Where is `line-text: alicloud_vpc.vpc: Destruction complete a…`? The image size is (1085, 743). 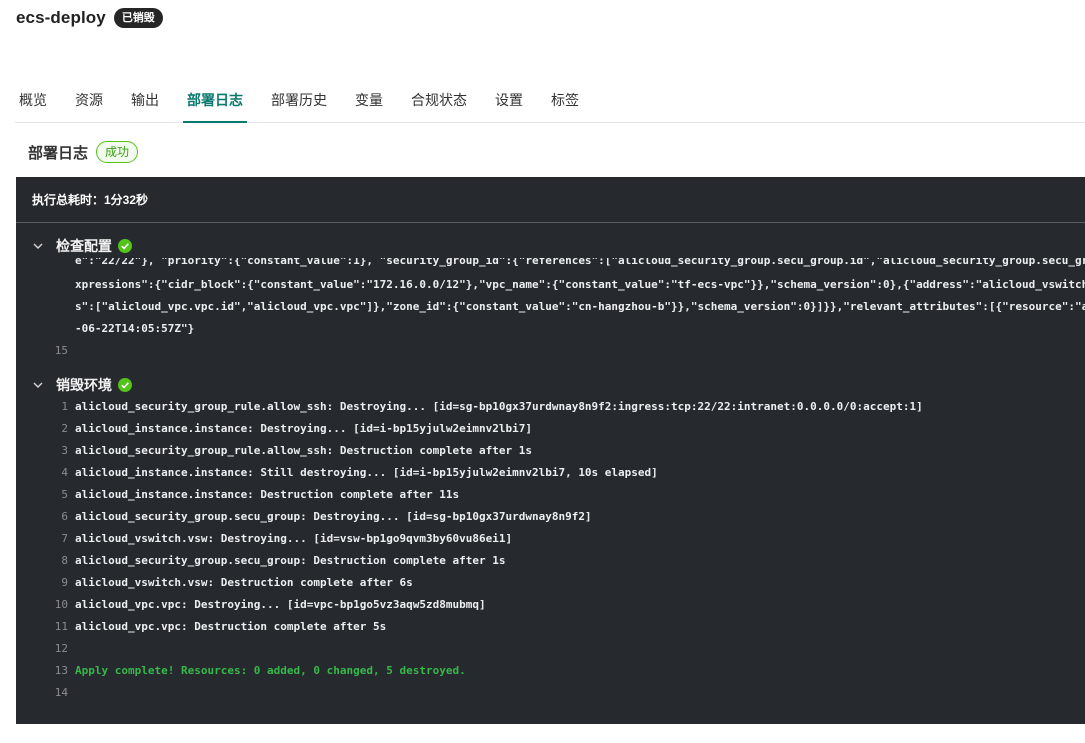 line-text: alicloud_vpc.vpc: Destruction complete a… is located at coordinates (231, 626).